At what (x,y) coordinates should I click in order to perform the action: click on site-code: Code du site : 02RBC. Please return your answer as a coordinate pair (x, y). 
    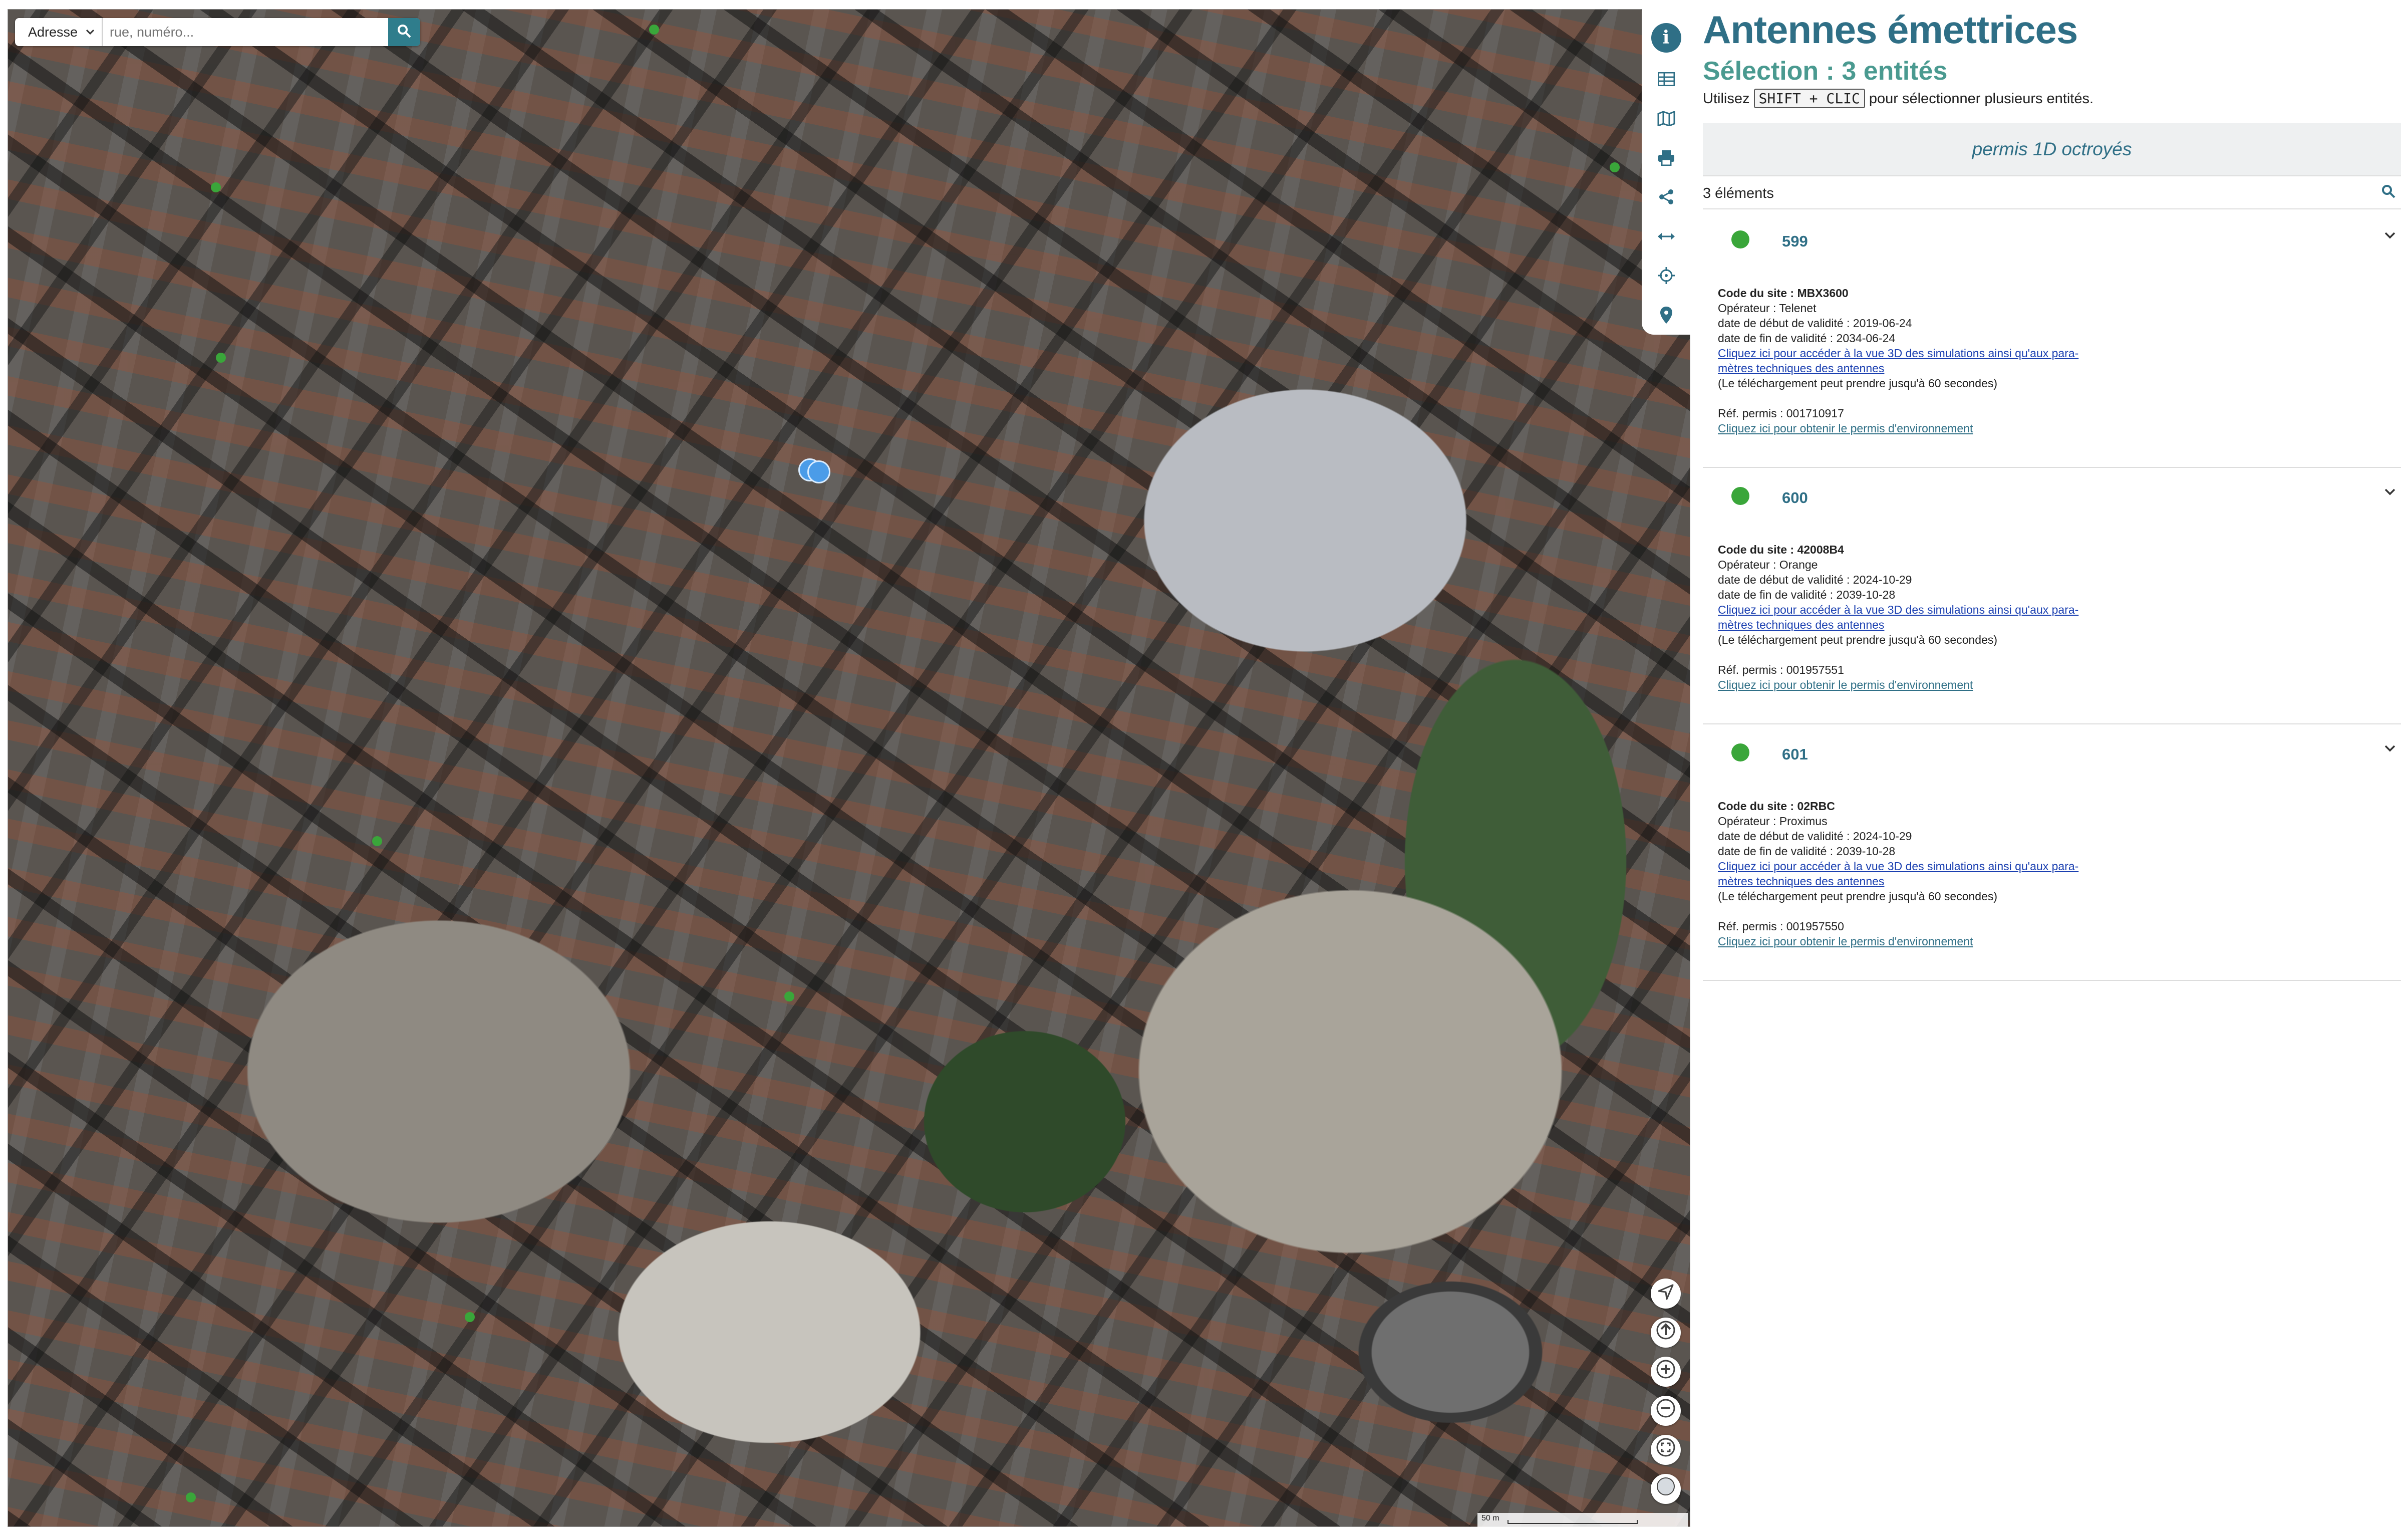
    Looking at the image, I should click on (1777, 806).